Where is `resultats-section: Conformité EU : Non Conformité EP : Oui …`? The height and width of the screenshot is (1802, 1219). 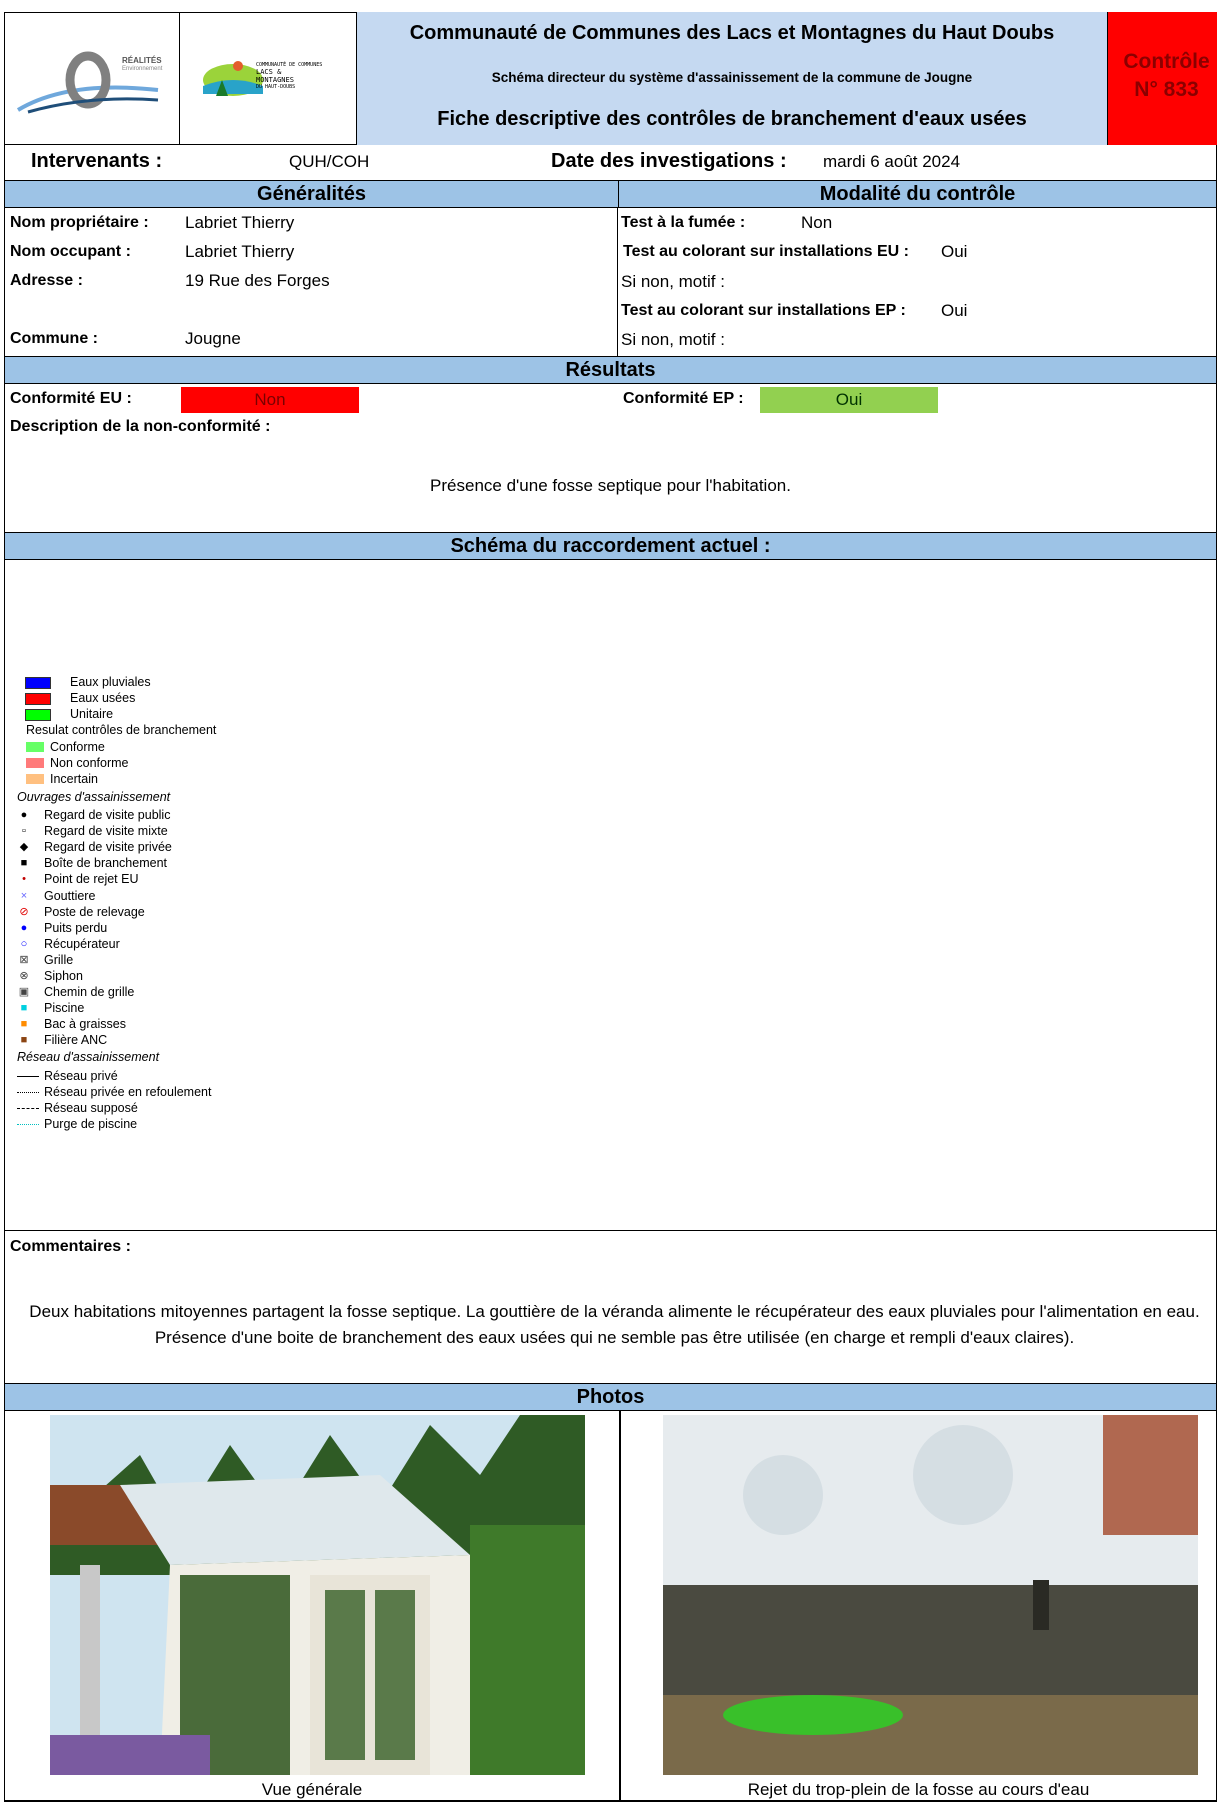 resultats-section: Conformité EU : Non Conformité EP : Oui … is located at coordinates (610, 458).